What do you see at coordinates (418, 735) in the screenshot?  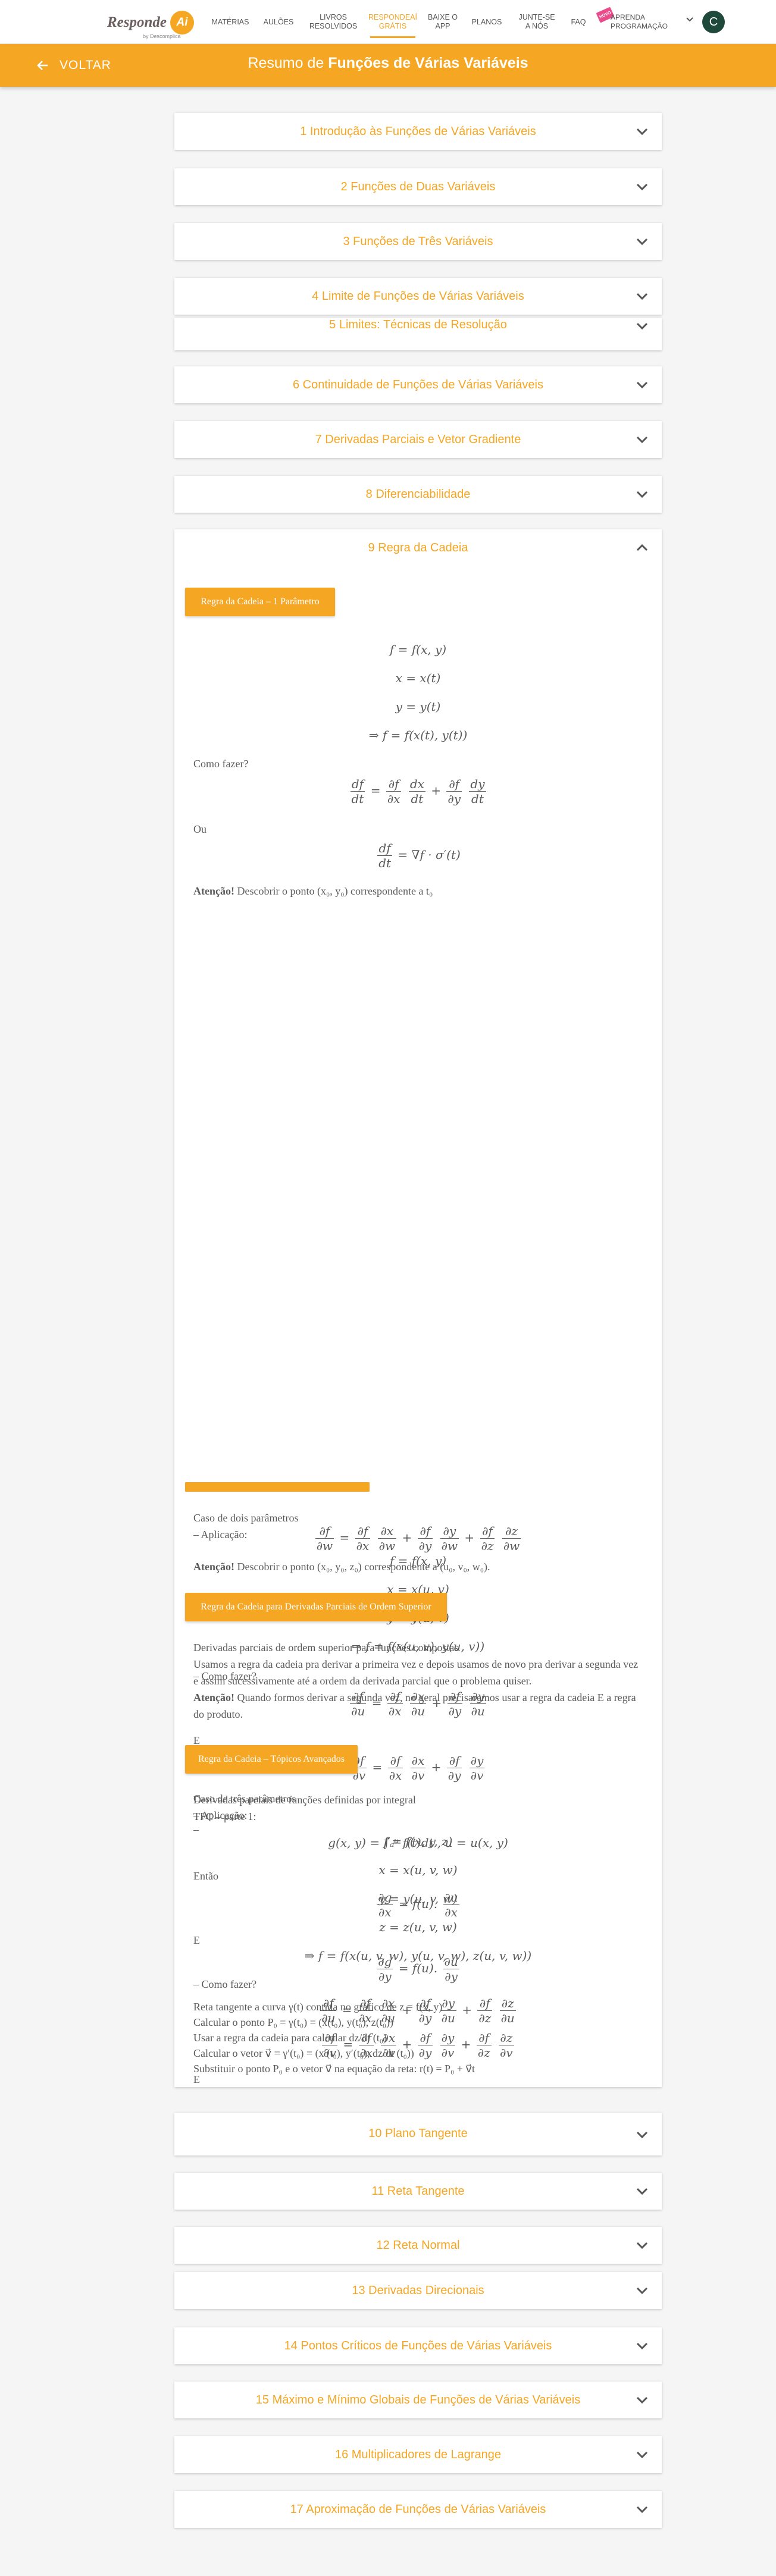 I see `equation: ⇒ f = f(x(t), y(t))` at bounding box center [418, 735].